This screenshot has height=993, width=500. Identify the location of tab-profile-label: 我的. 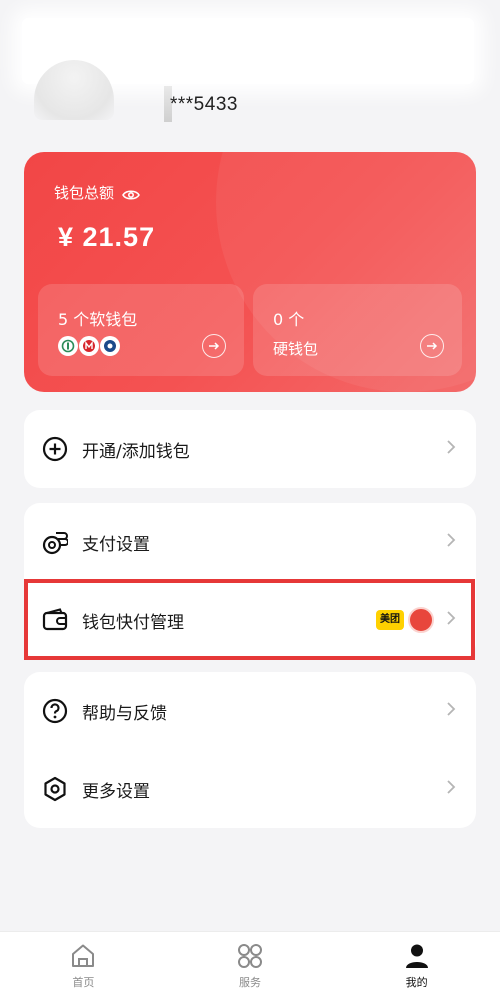
(416, 982).